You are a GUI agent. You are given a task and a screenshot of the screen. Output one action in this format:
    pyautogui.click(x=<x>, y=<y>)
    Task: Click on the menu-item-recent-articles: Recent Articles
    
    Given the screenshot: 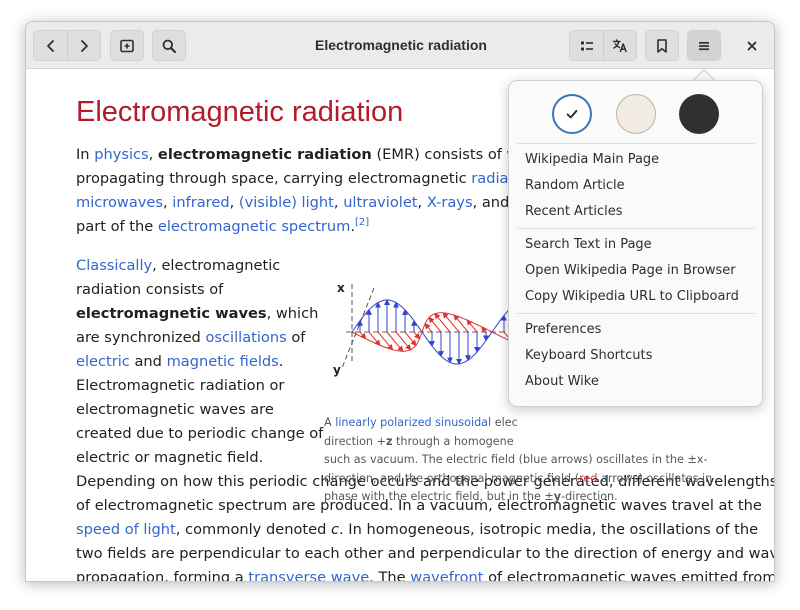 What is the action you would take?
    pyautogui.click(x=574, y=212)
    